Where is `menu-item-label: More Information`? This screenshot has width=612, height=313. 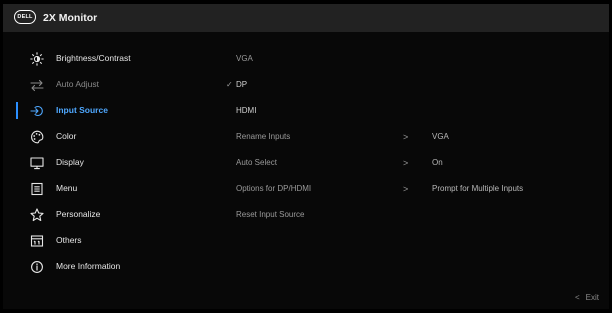
menu-item-label: More Information is located at coordinates (88, 266).